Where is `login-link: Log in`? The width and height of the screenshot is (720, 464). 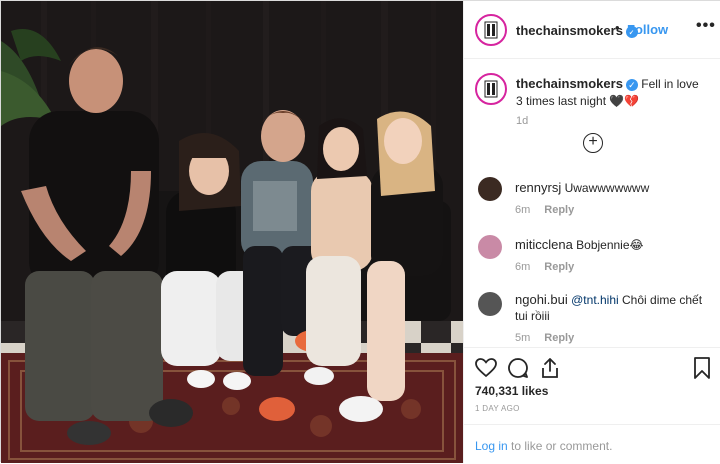
login-link: Log in is located at coordinates (491, 446).